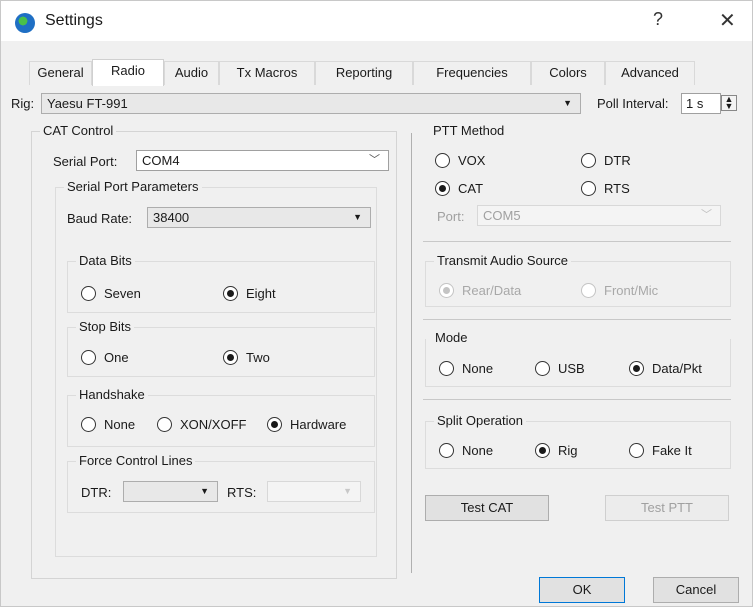  I want to click on radio-label: VOX, so click(472, 160).